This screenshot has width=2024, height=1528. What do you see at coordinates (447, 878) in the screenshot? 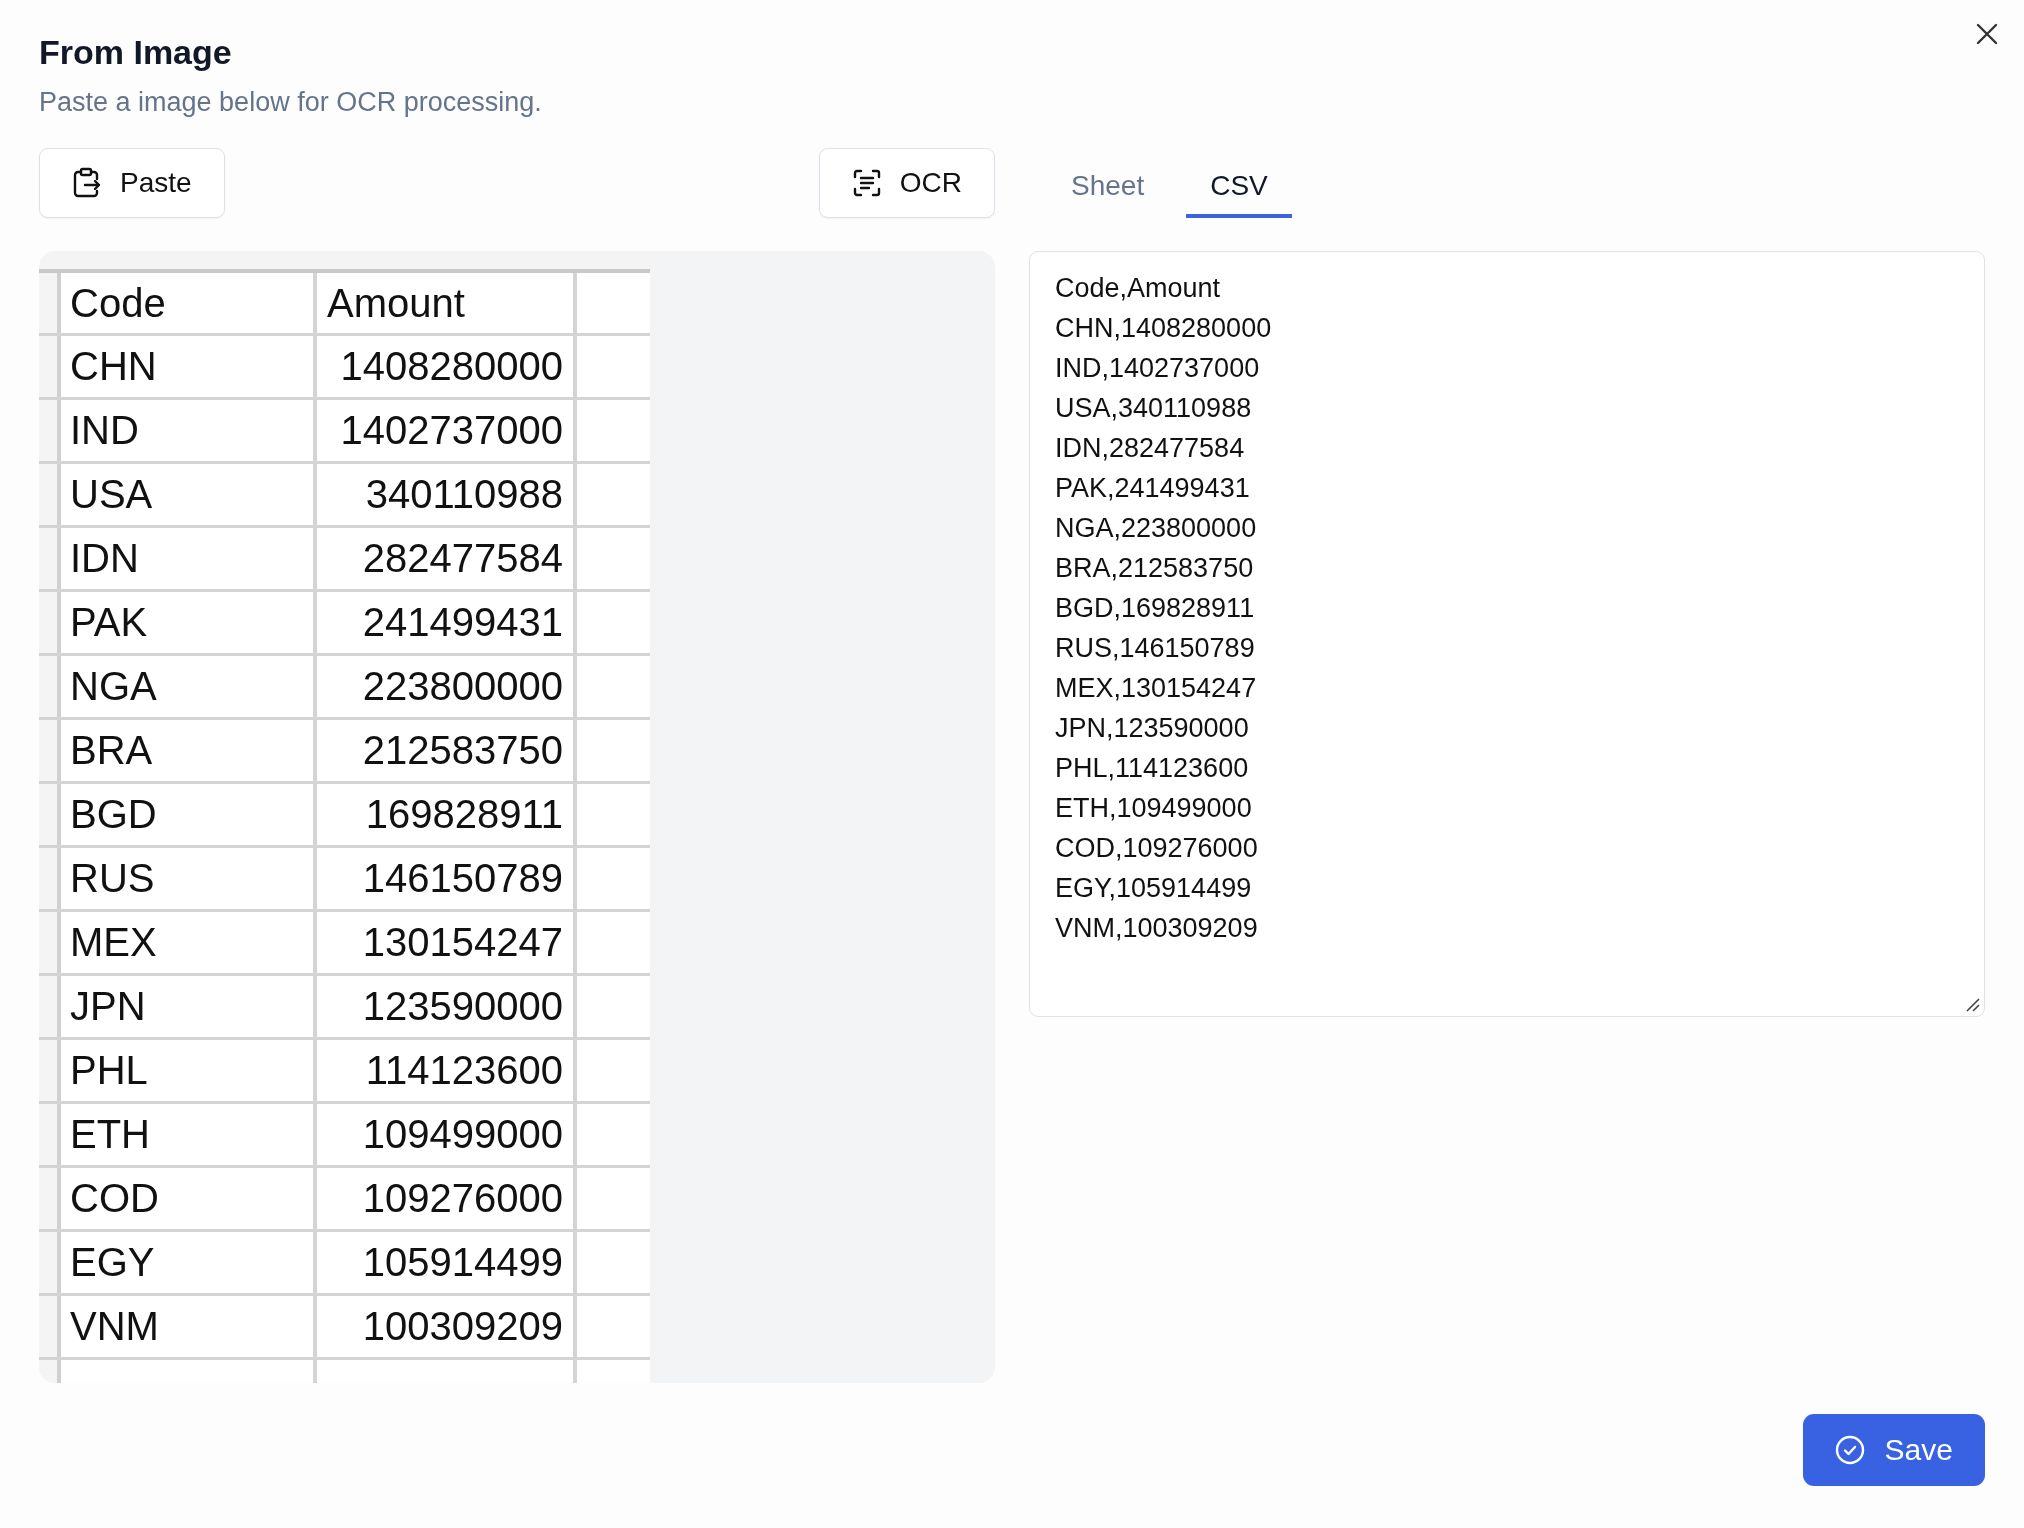
I see `sheet-cell: 146150789` at bounding box center [447, 878].